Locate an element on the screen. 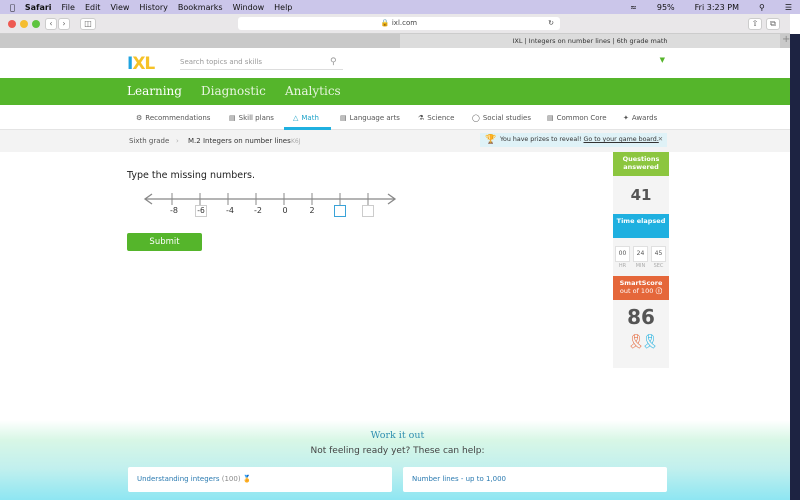  book-icon: ▤ is located at coordinates (343, 118).